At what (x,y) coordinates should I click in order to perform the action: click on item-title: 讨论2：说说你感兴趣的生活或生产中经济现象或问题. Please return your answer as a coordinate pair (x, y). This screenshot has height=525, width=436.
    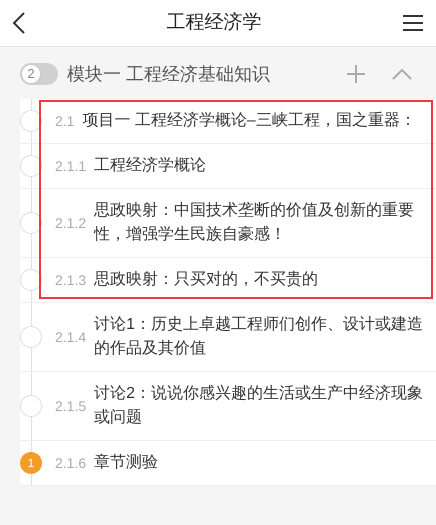
    Looking at the image, I should click on (260, 406).